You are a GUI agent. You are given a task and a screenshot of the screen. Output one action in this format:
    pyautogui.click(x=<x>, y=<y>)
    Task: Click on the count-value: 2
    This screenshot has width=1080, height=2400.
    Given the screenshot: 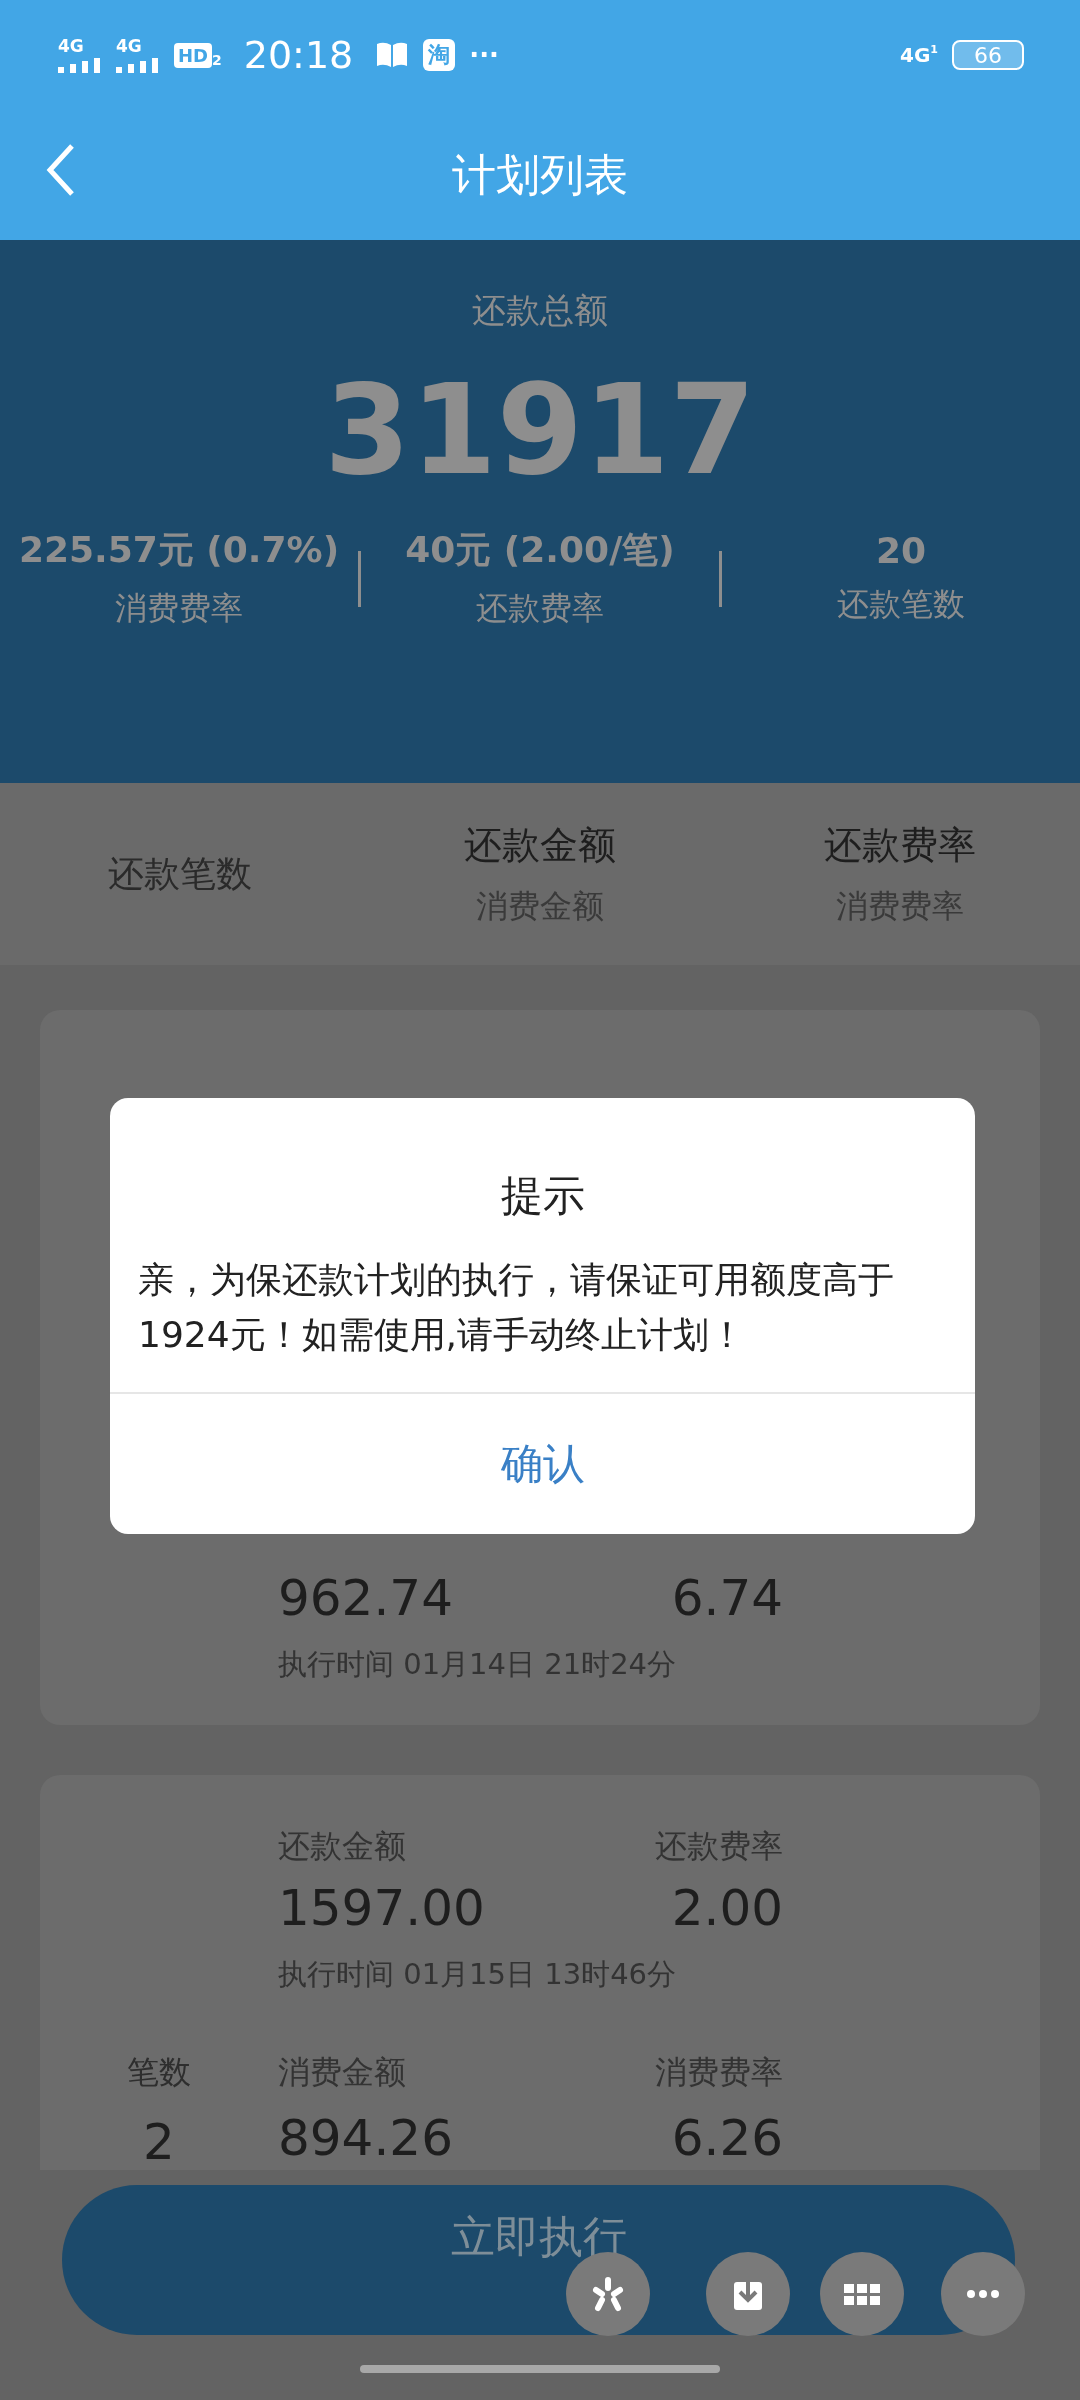 What is the action you would take?
    pyautogui.click(x=159, y=2141)
    